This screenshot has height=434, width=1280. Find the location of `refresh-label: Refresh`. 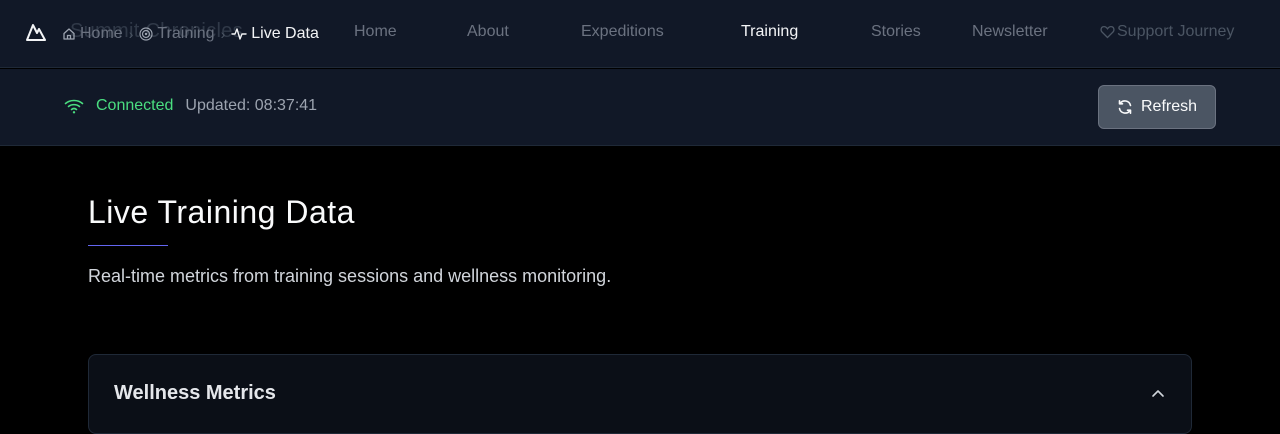

refresh-label: Refresh is located at coordinates (1169, 106).